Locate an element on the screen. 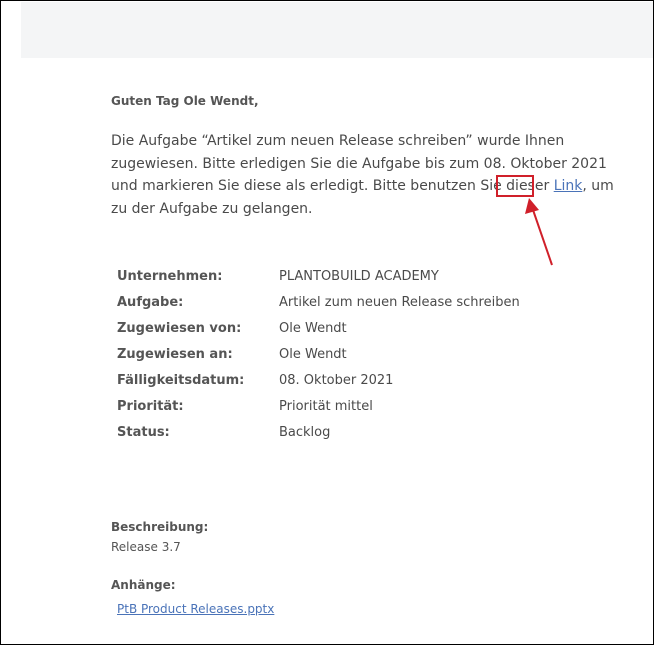 The image size is (654, 646). attachment-link: PtB Product Releases.pptx is located at coordinates (195, 609).